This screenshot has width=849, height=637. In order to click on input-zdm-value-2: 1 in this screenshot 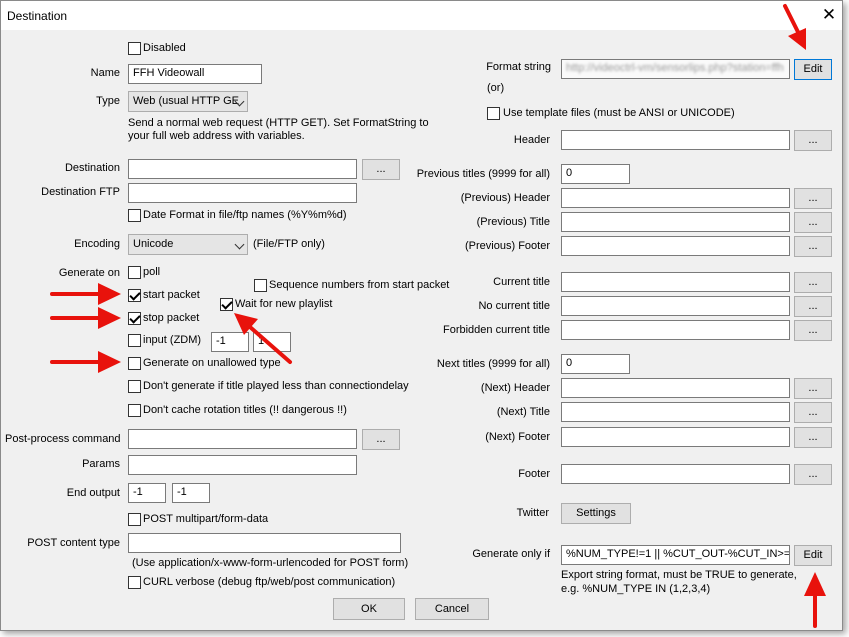, I will do `click(272, 342)`.